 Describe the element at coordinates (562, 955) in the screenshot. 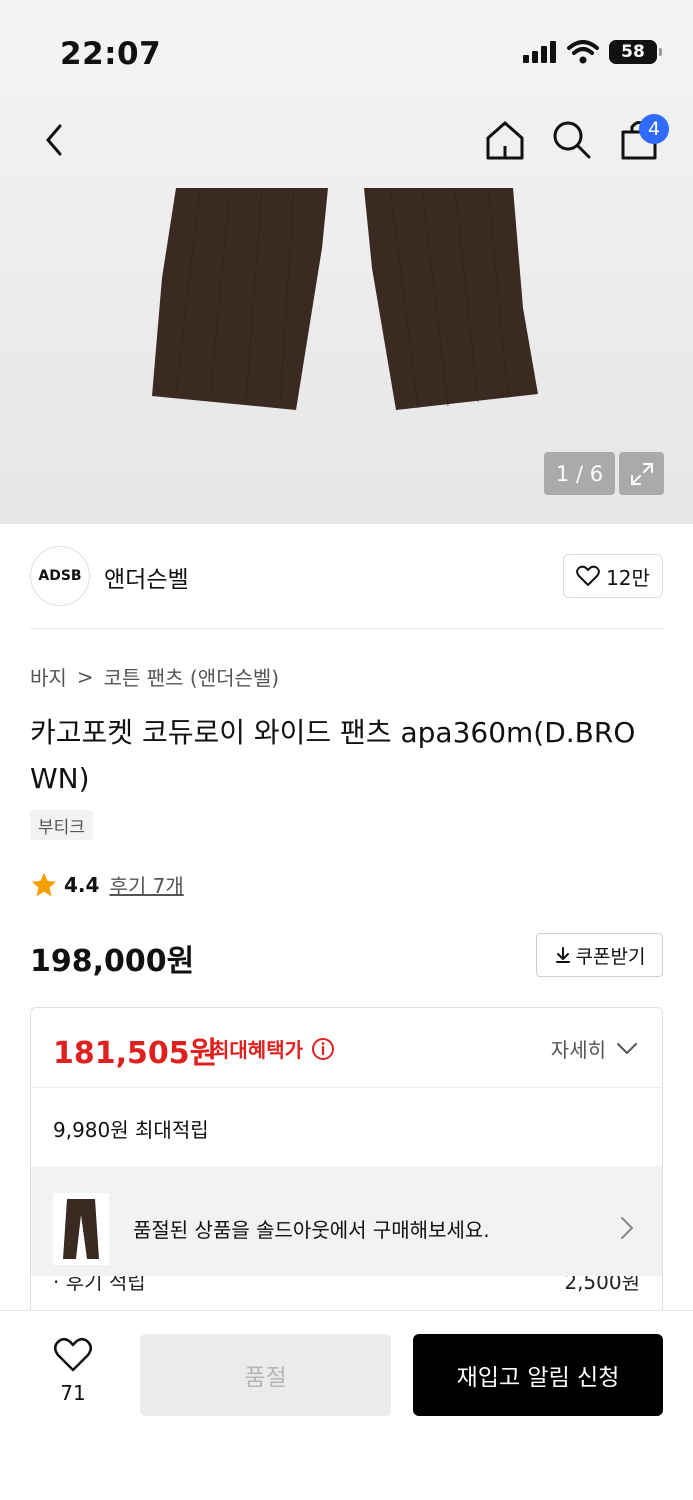

I see `download-icon` at that location.